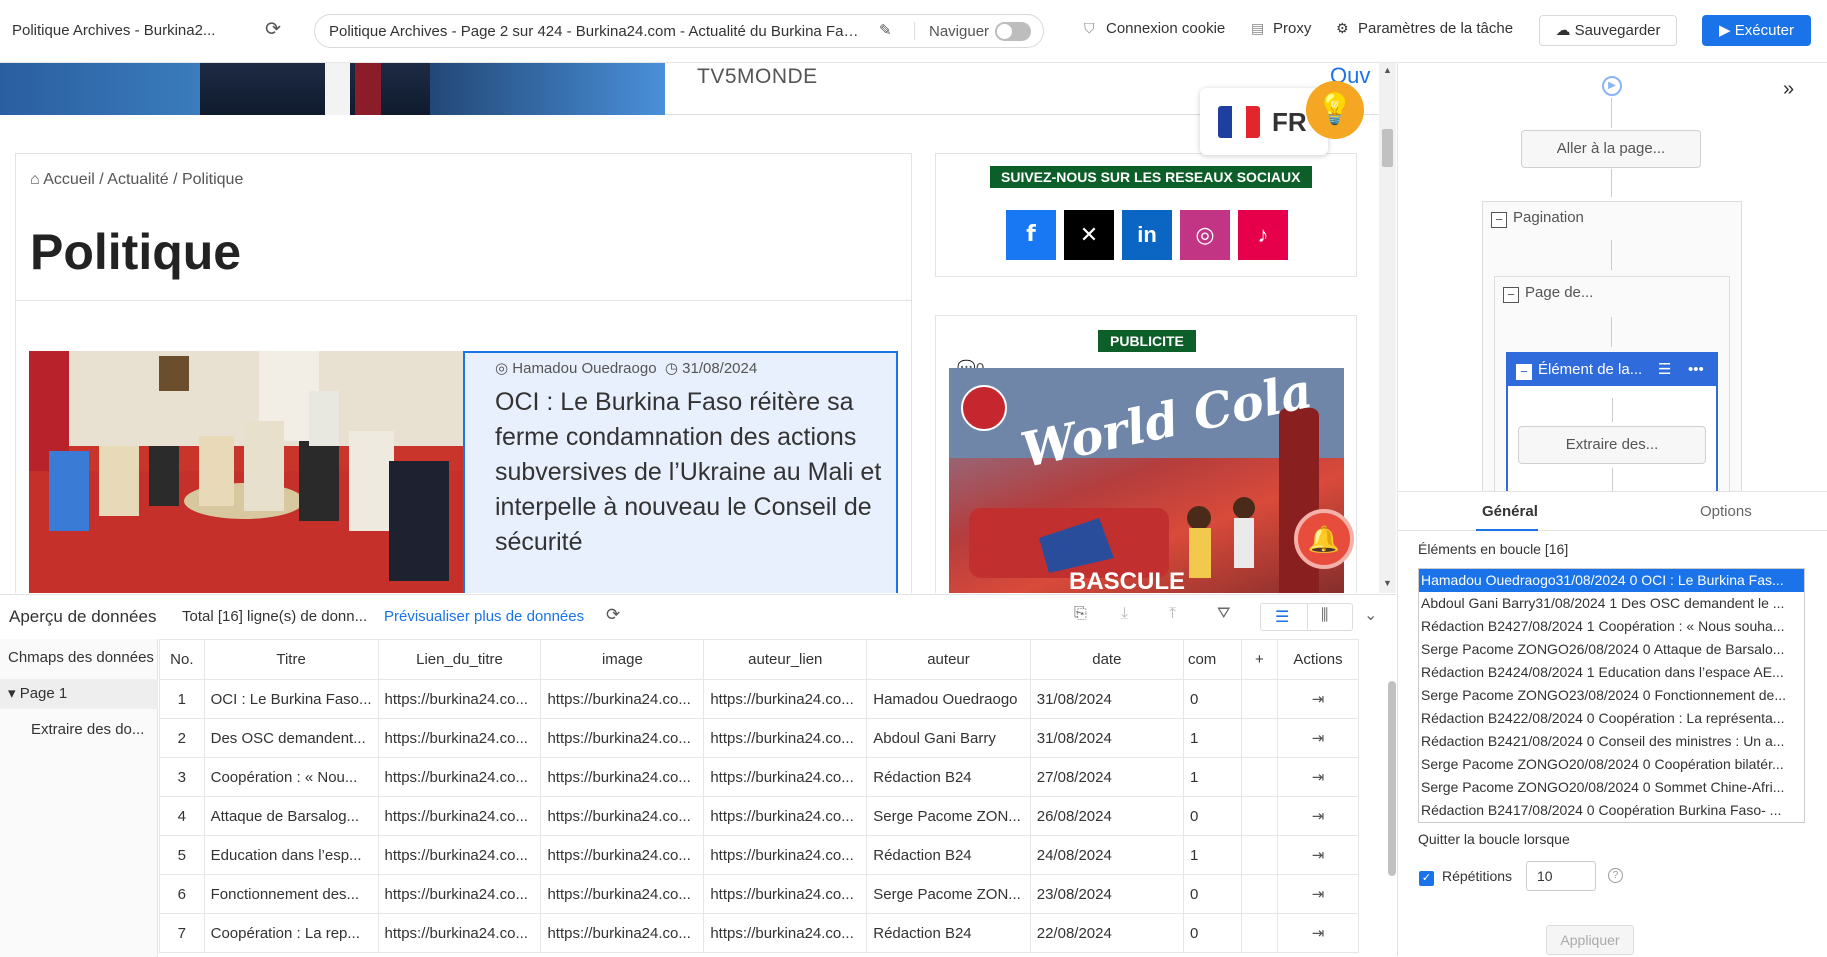  Describe the element at coordinates (246, 472) in the screenshot. I see `article-photo` at that location.